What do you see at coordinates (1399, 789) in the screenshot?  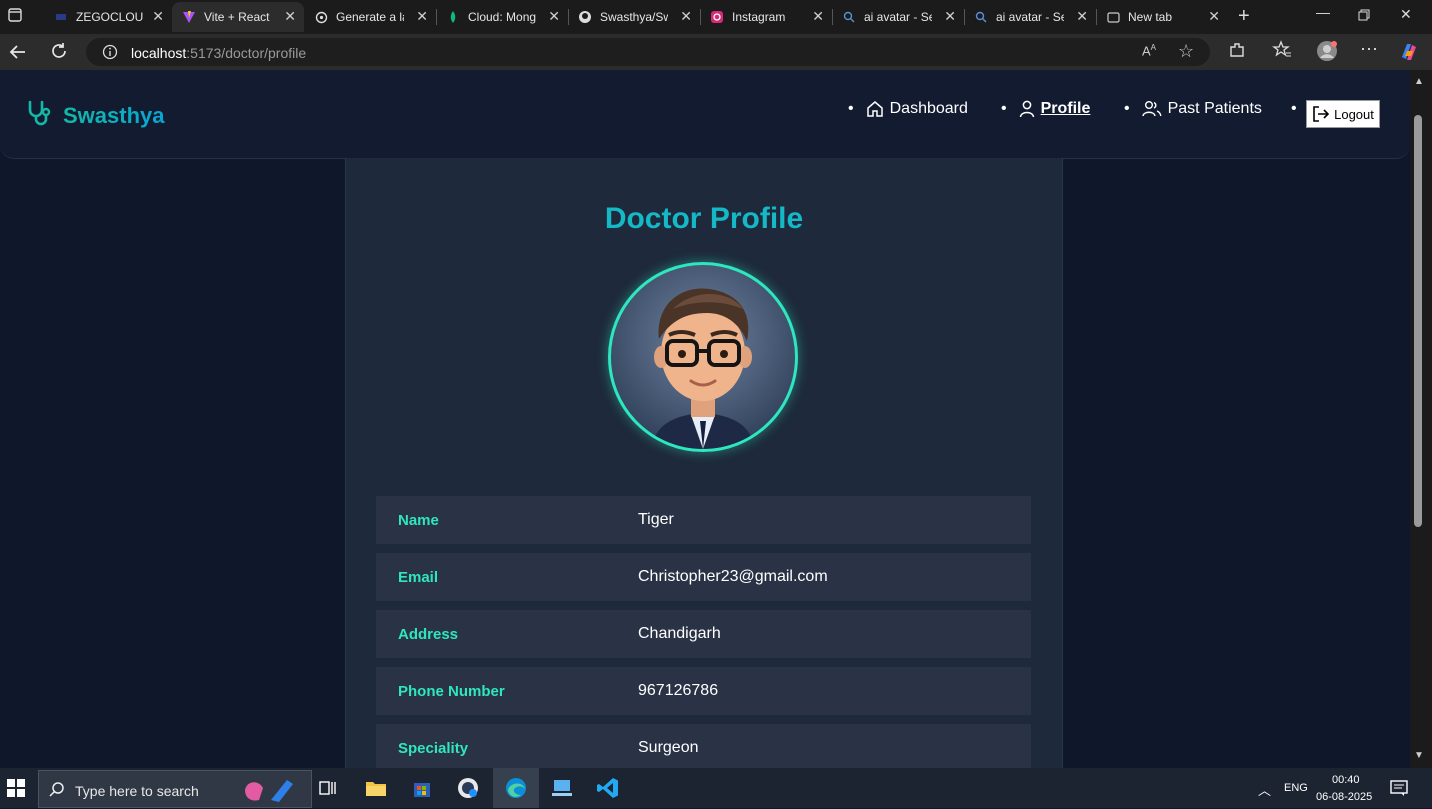 I see `notifications-icon` at bounding box center [1399, 789].